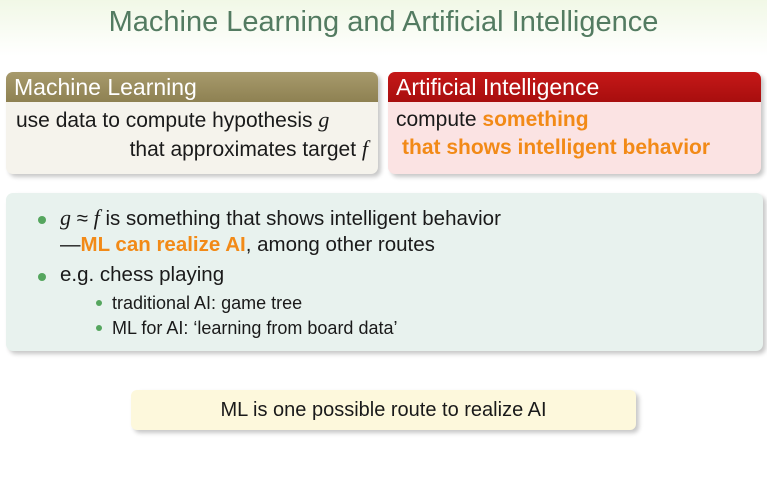 This screenshot has width=767, height=478. What do you see at coordinates (192, 87) in the screenshot?
I see `ml-block-heading: Machine Learning` at bounding box center [192, 87].